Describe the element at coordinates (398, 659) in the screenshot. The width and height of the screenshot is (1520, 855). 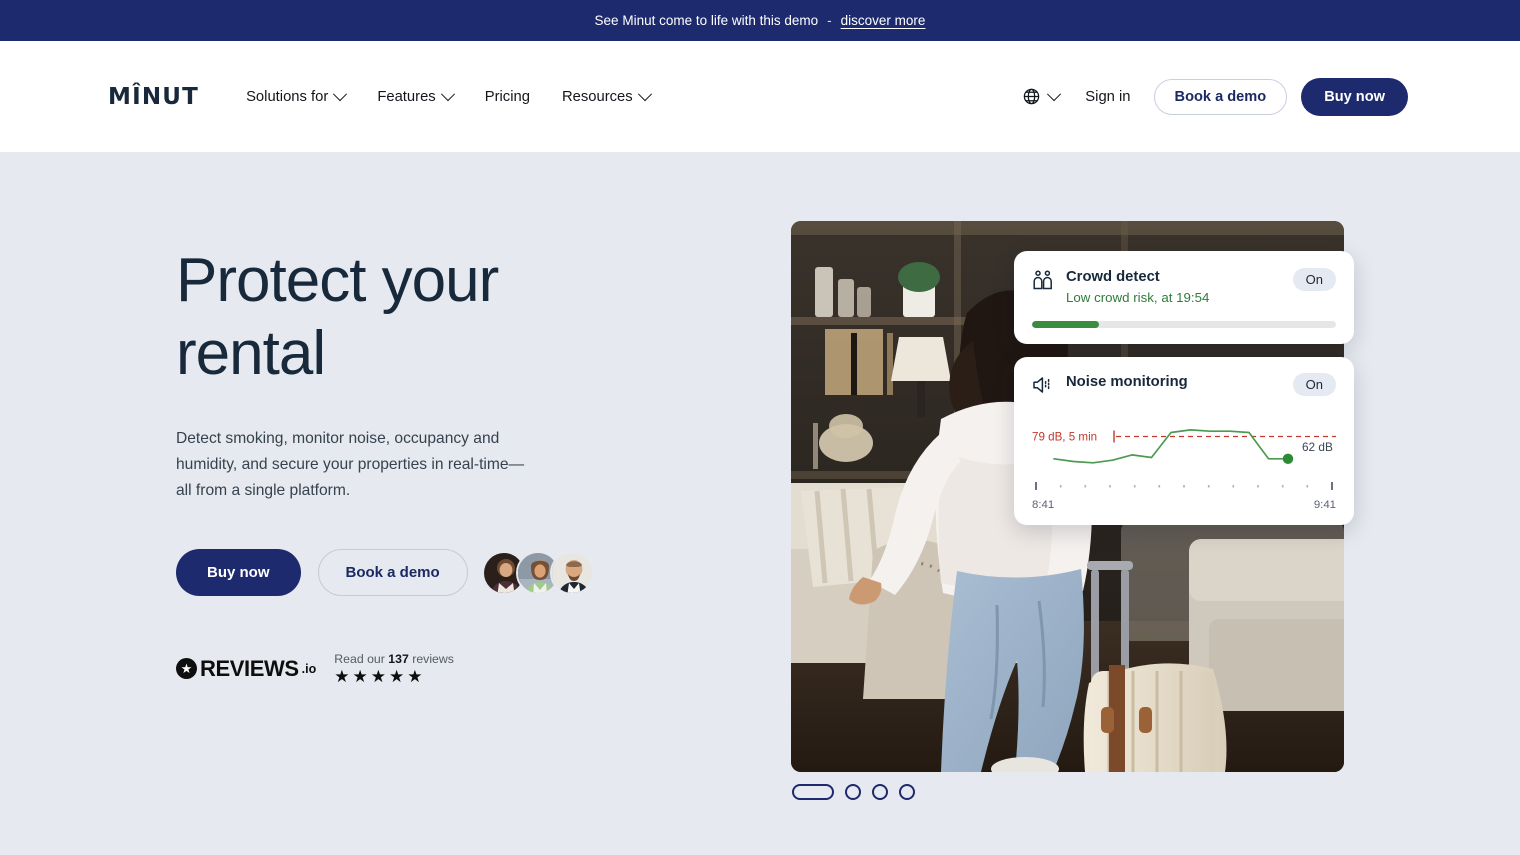
I see `reviews-count: 137` at that location.